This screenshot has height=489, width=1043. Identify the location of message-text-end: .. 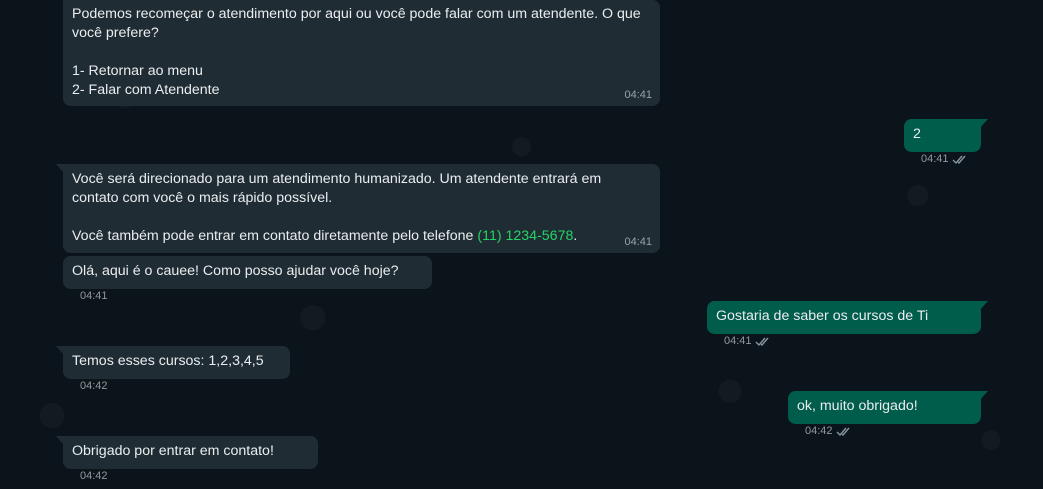
(575, 236).